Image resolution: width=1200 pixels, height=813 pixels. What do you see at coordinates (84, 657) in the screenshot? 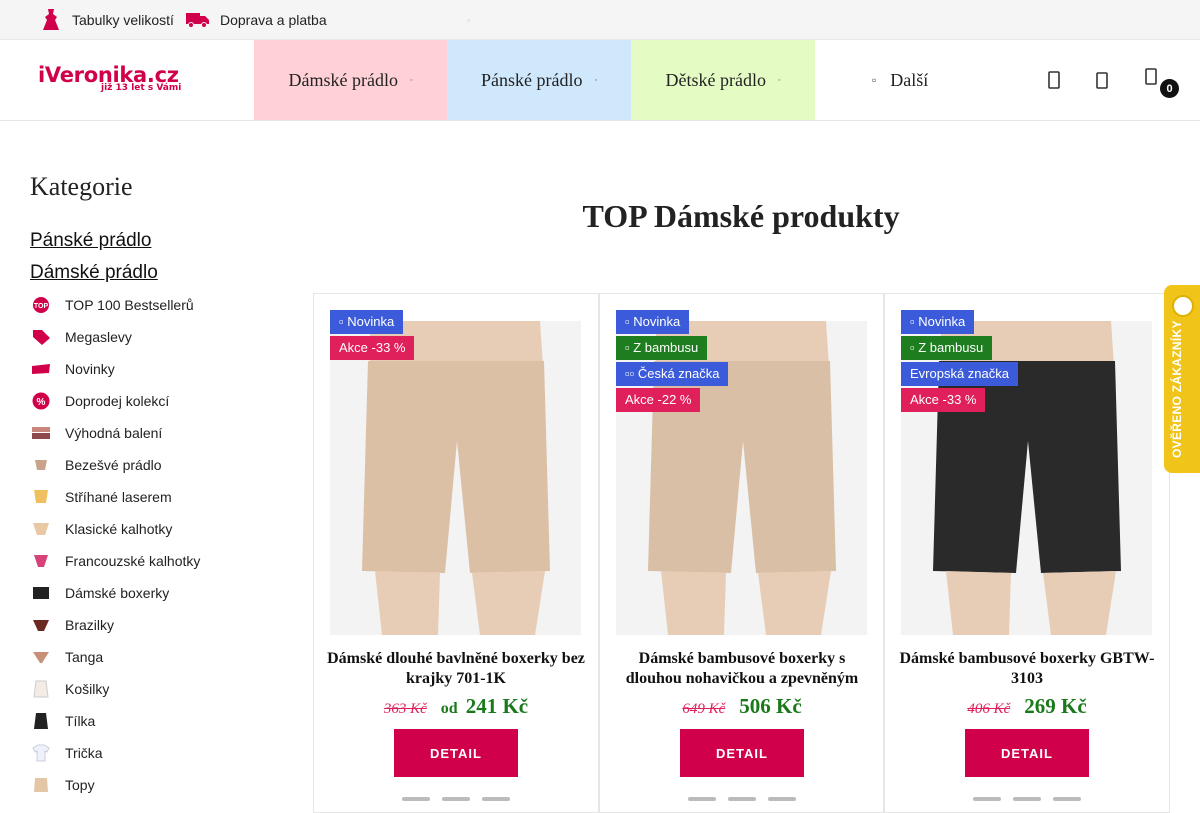
I see `sidebar-item-label: Tanga` at bounding box center [84, 657].